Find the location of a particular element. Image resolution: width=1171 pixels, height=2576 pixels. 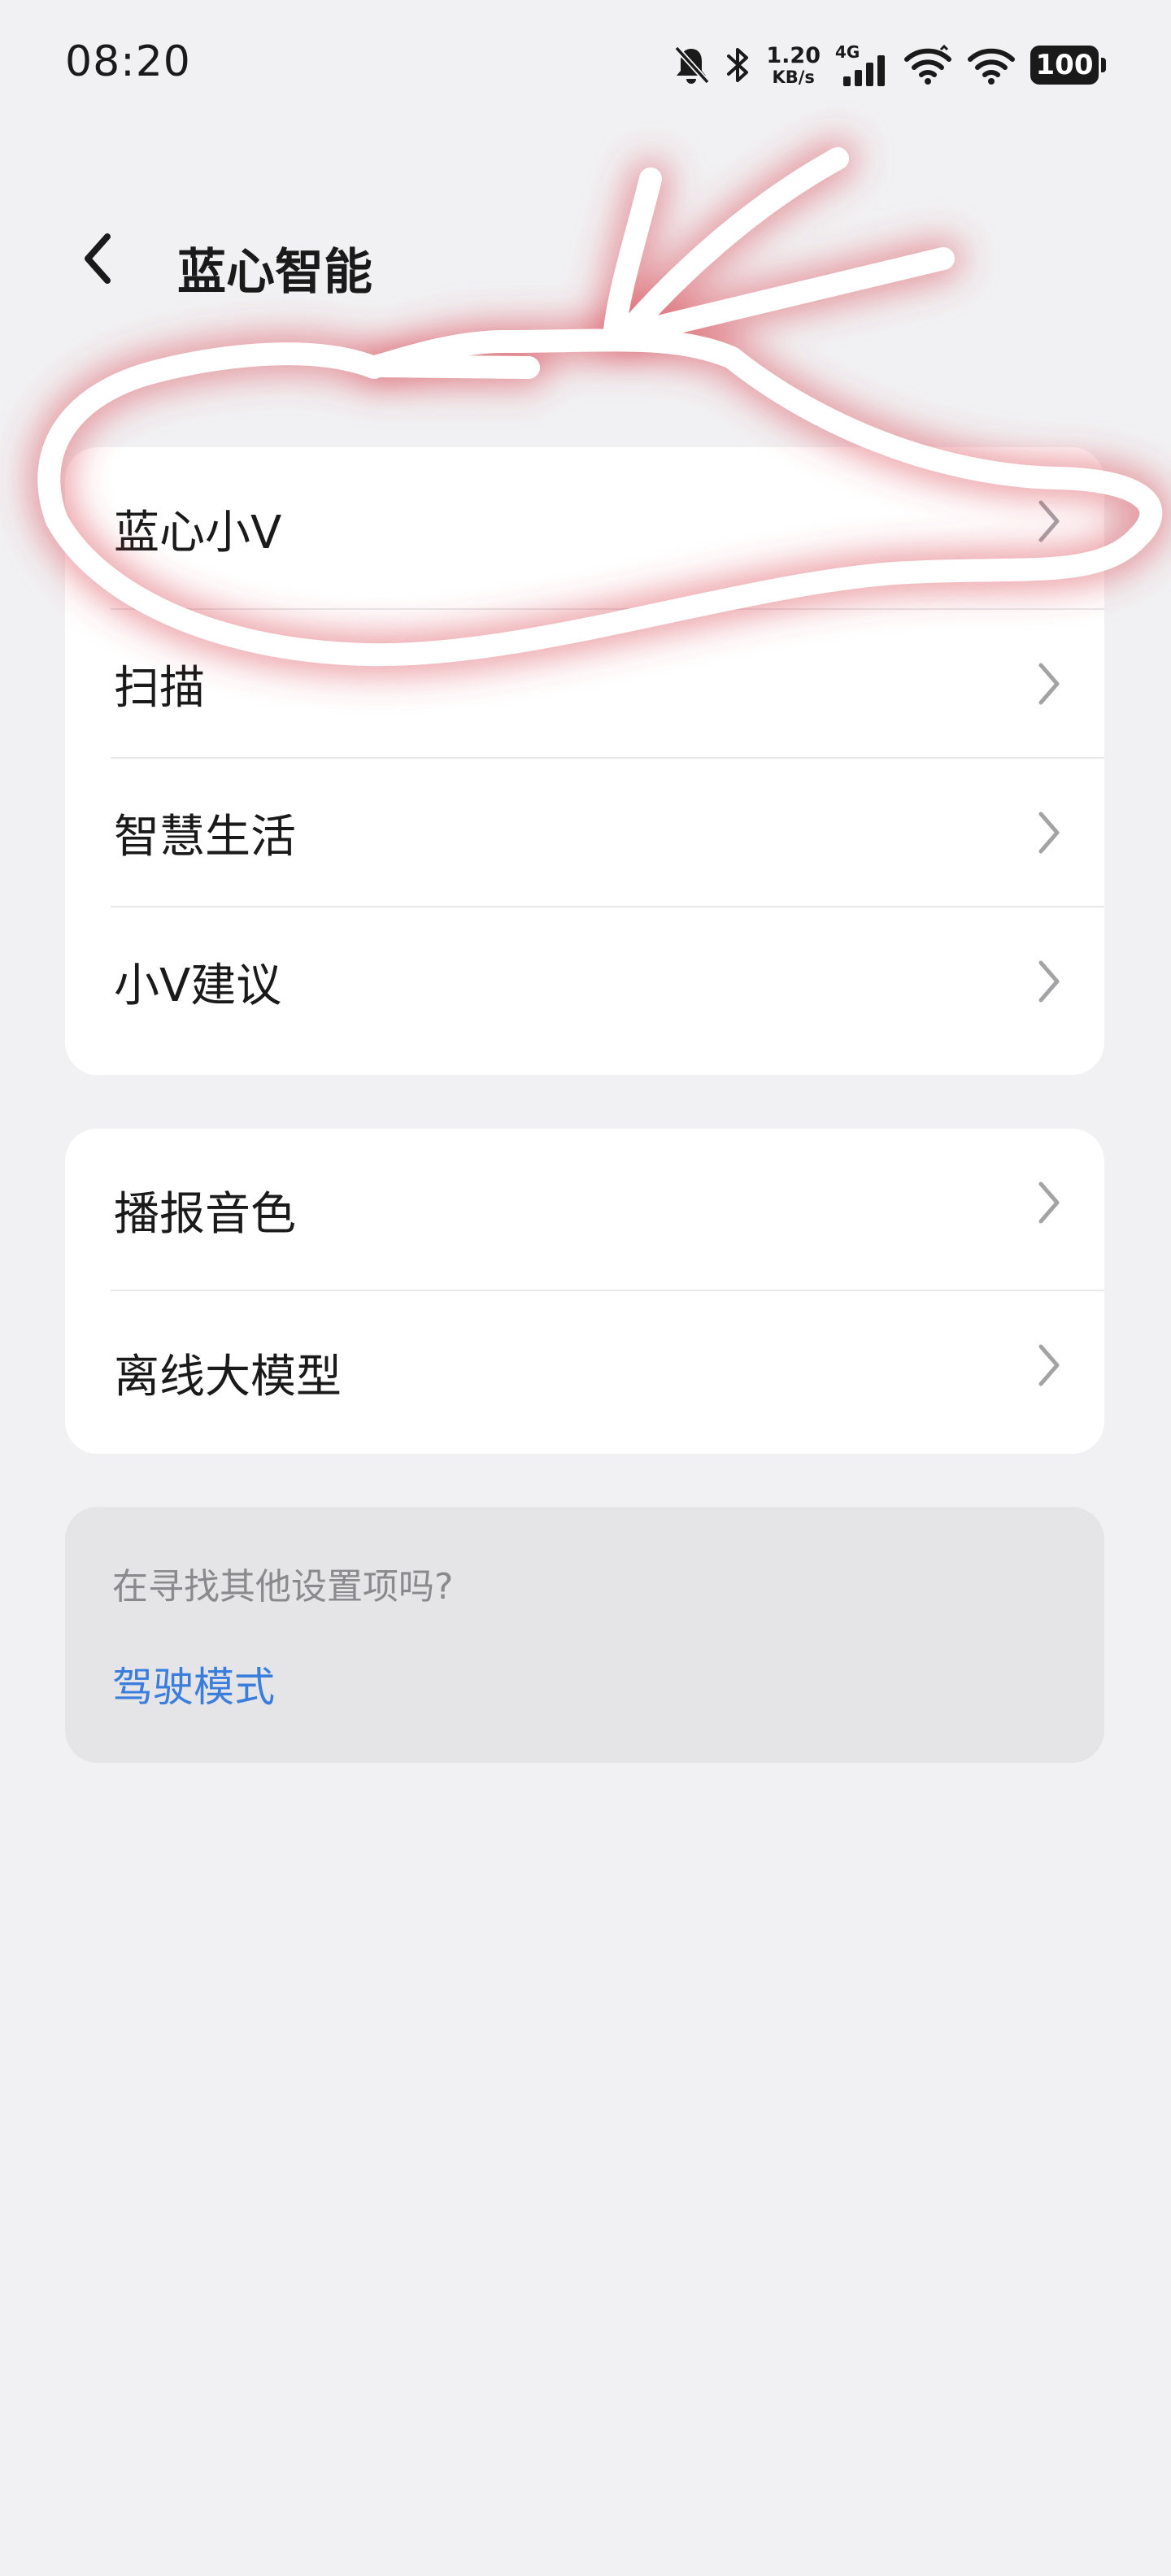

cellular-signal: 4G is located at coordinates (862, 65).